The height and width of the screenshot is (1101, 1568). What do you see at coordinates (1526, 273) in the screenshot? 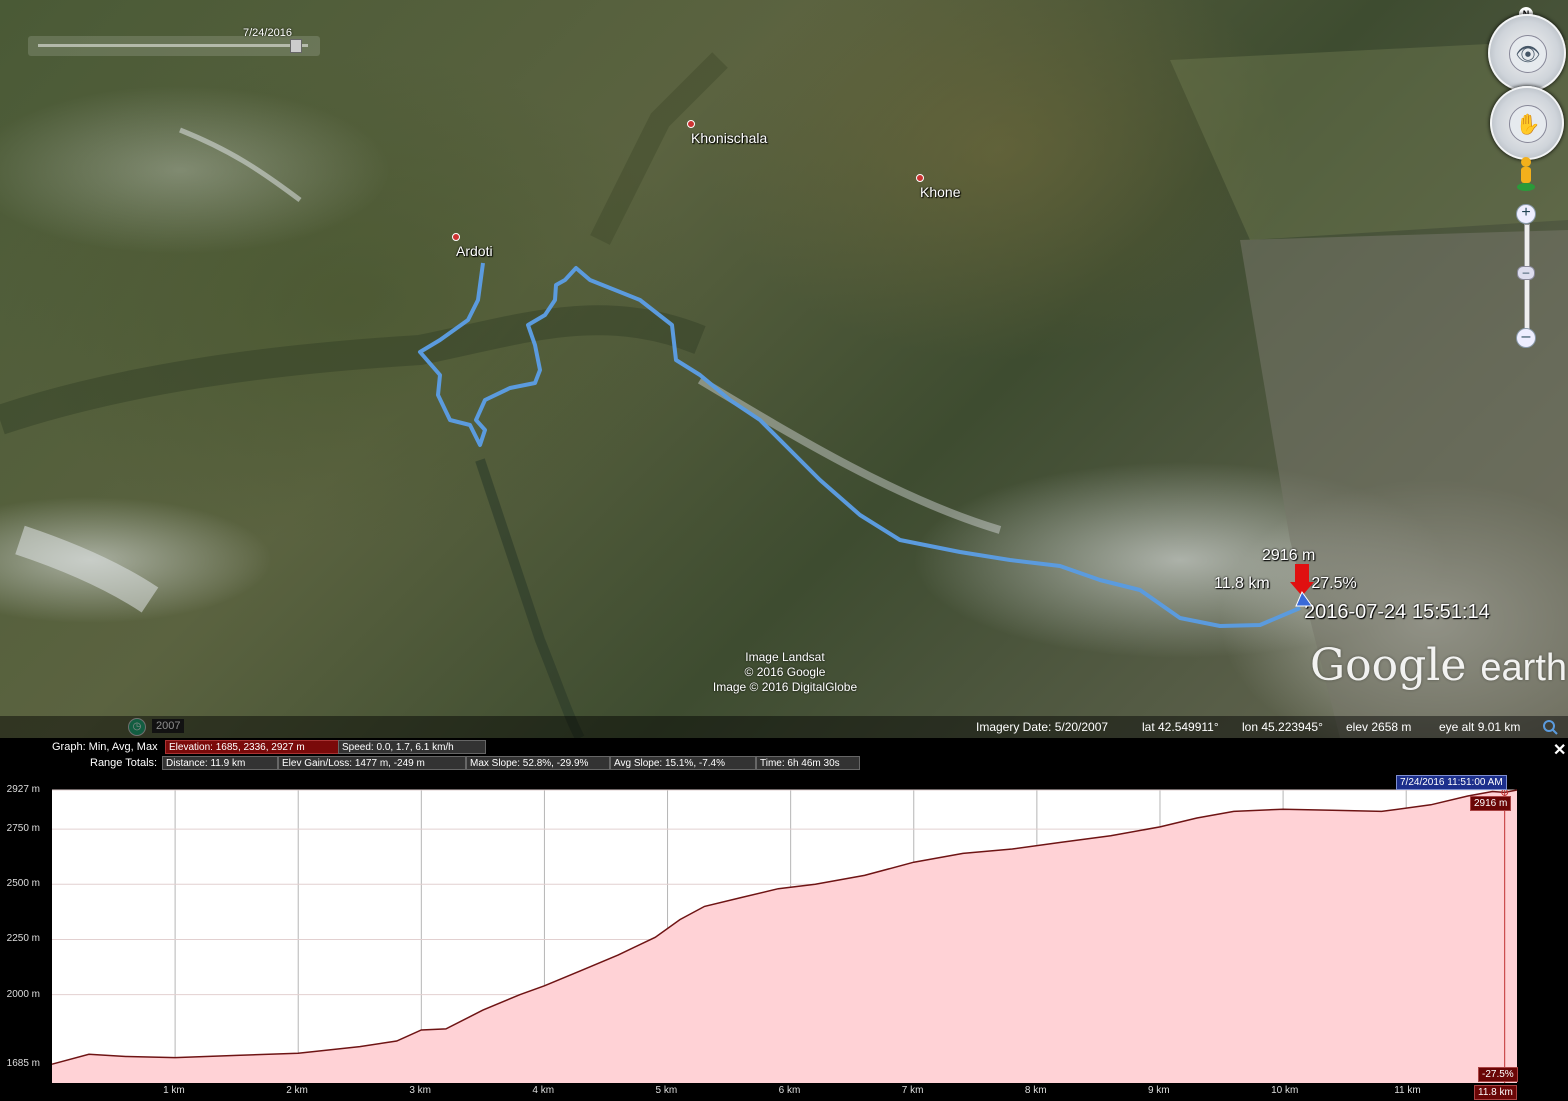
I see `zoom-slider-thumb: –` at bounding box center [1526, 273].